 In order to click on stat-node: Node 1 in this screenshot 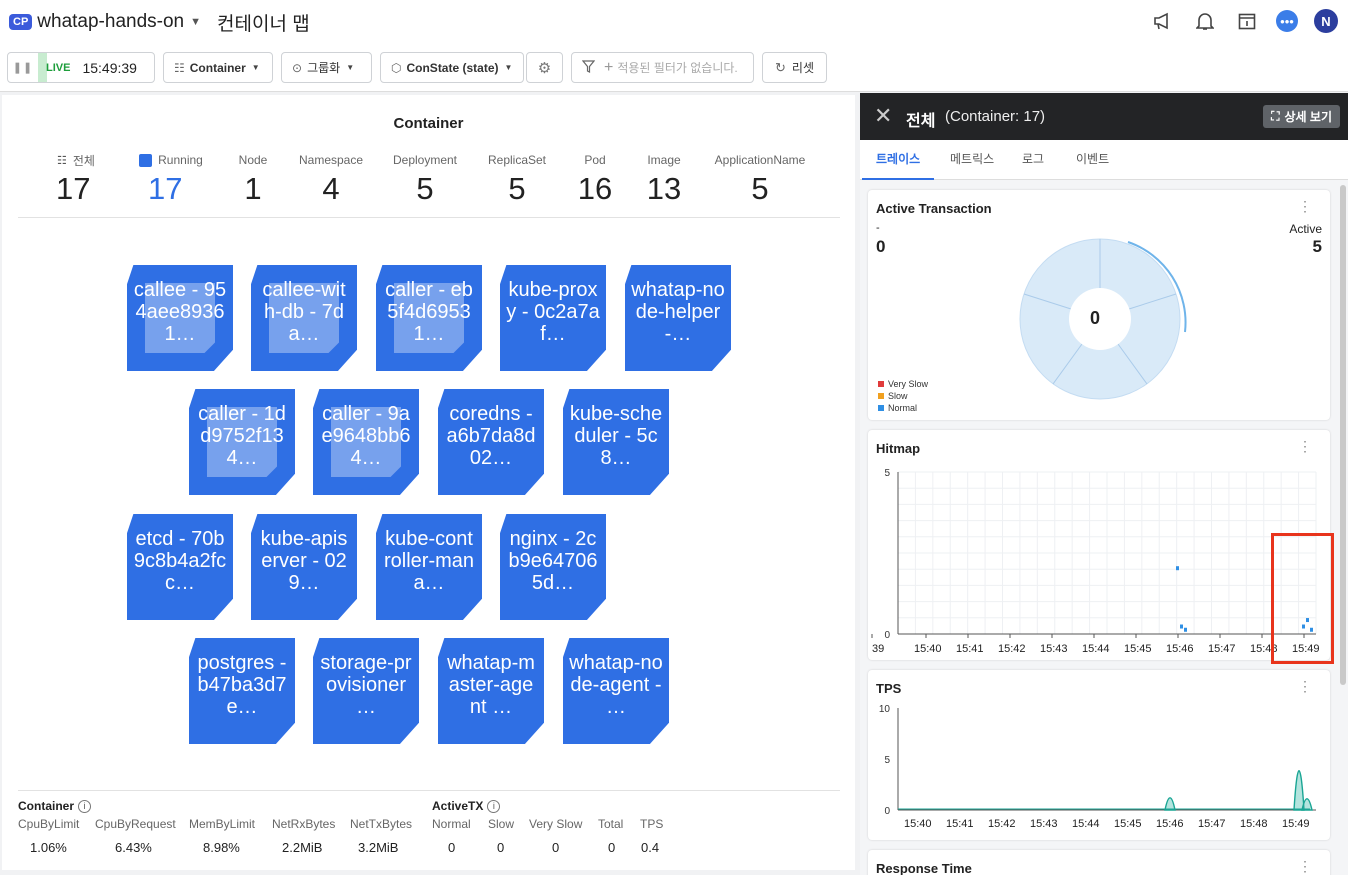, I will do `click(253, 180)`.